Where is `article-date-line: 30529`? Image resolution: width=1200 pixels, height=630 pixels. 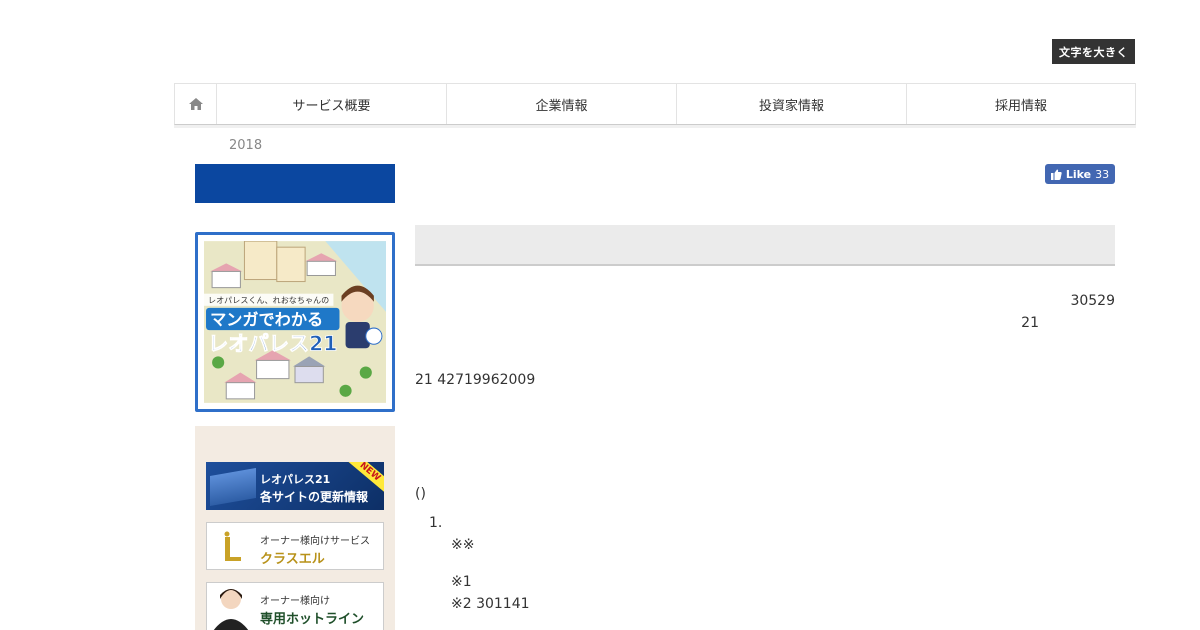 article-date-line: 30529 is located at coordinates (1092, 301).